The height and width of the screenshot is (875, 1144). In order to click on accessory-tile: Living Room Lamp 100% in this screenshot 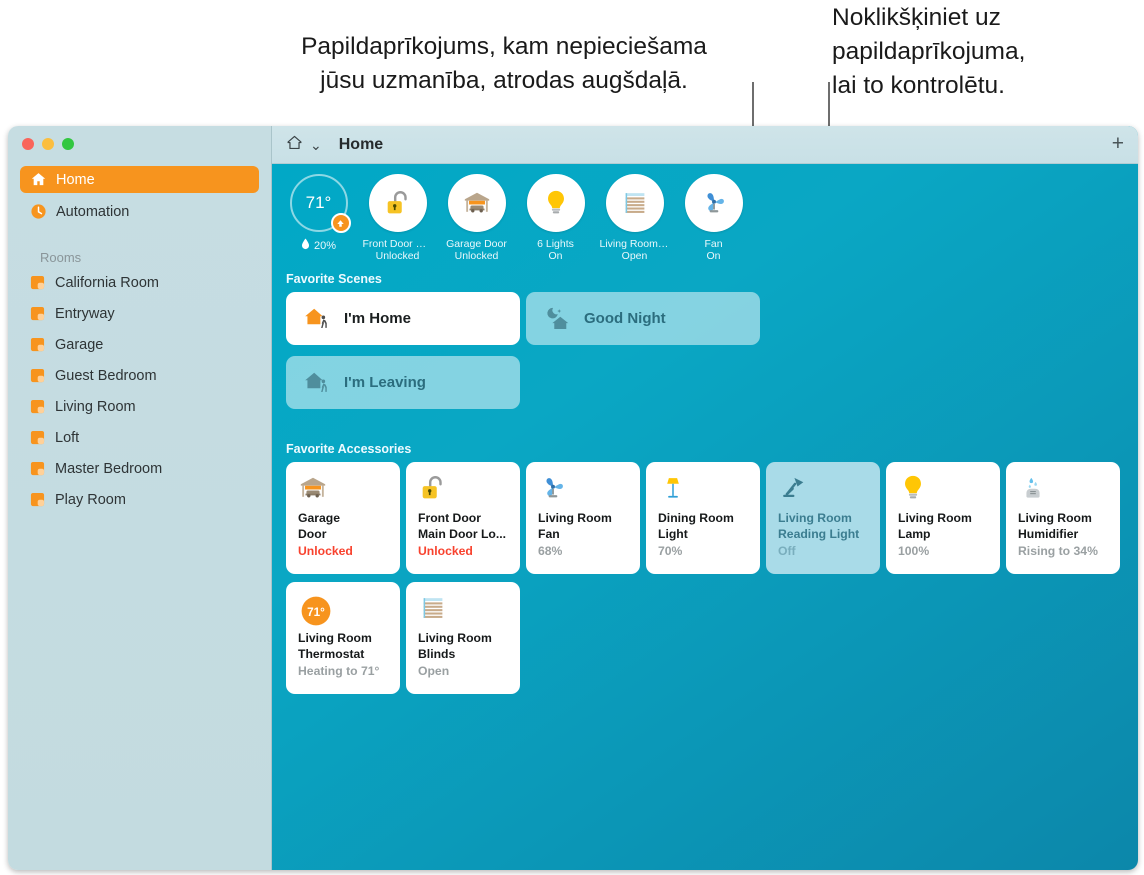, I will do `click(943, 518)`.